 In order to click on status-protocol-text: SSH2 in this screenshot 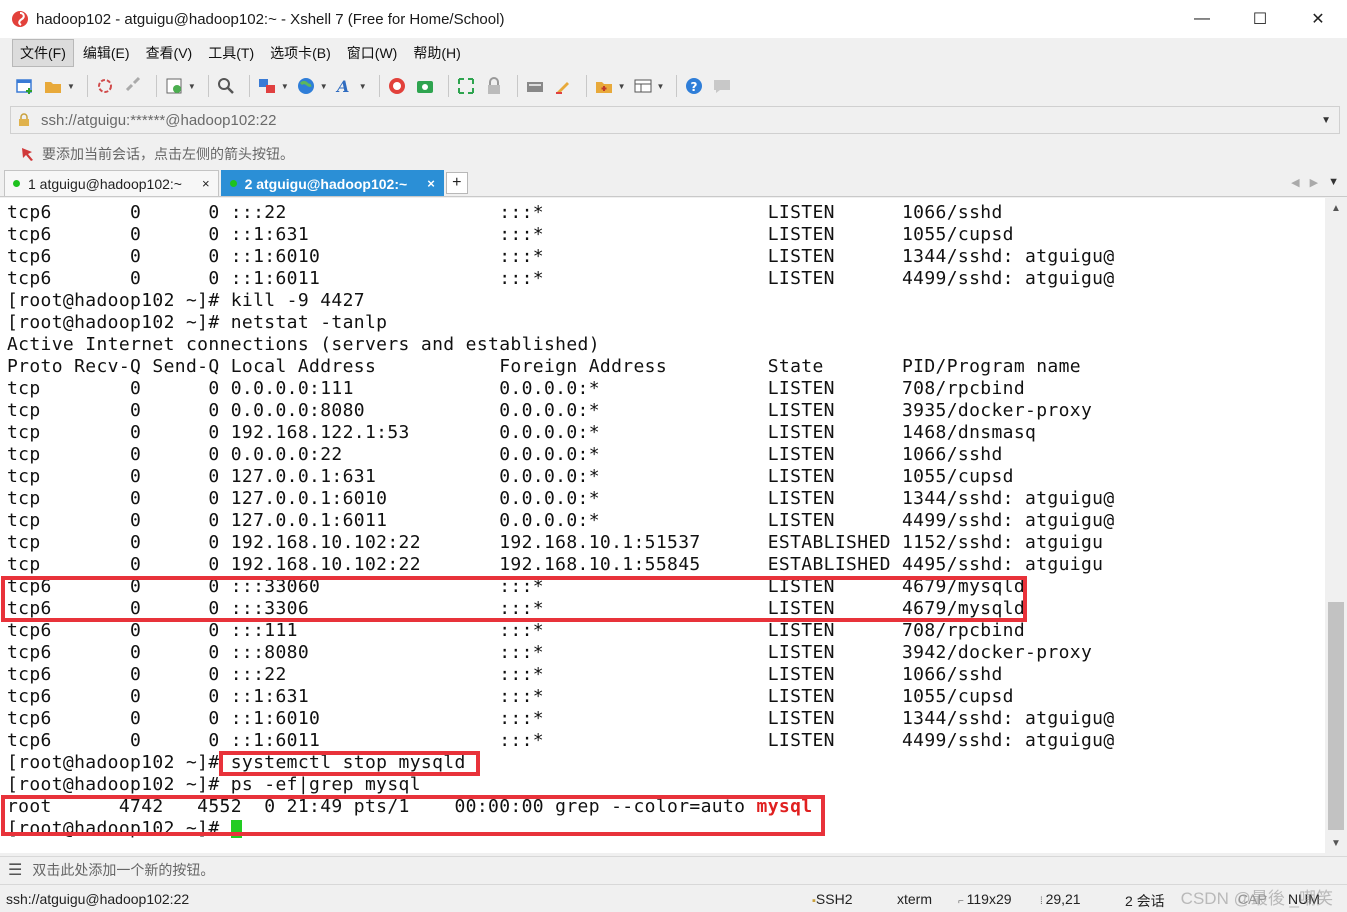, I will do `click(834, 899)`.